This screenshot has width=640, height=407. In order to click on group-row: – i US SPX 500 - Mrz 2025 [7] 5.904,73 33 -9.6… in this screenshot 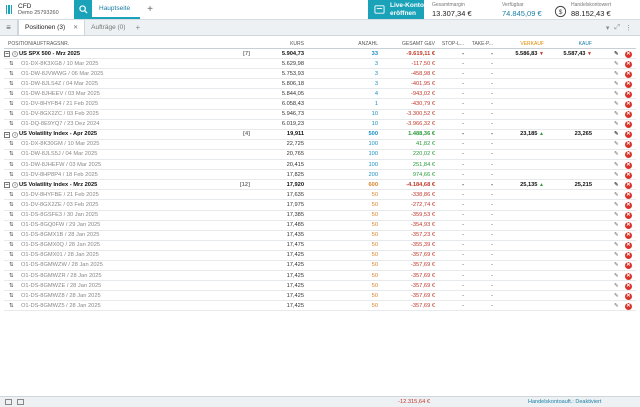, I will do `click(320, 54)`.